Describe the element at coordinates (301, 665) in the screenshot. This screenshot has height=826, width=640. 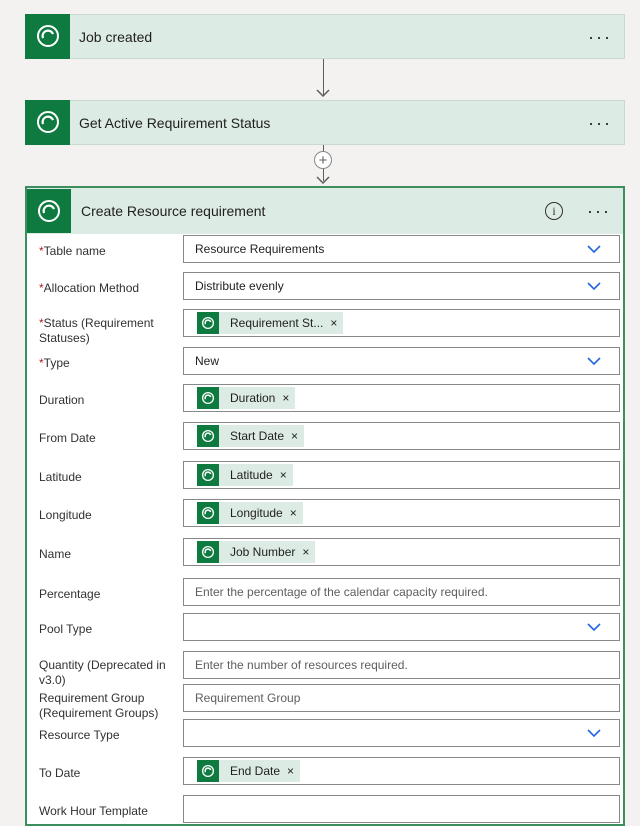
I see `placeholder-text: Enter the number of resources required.` at that location.